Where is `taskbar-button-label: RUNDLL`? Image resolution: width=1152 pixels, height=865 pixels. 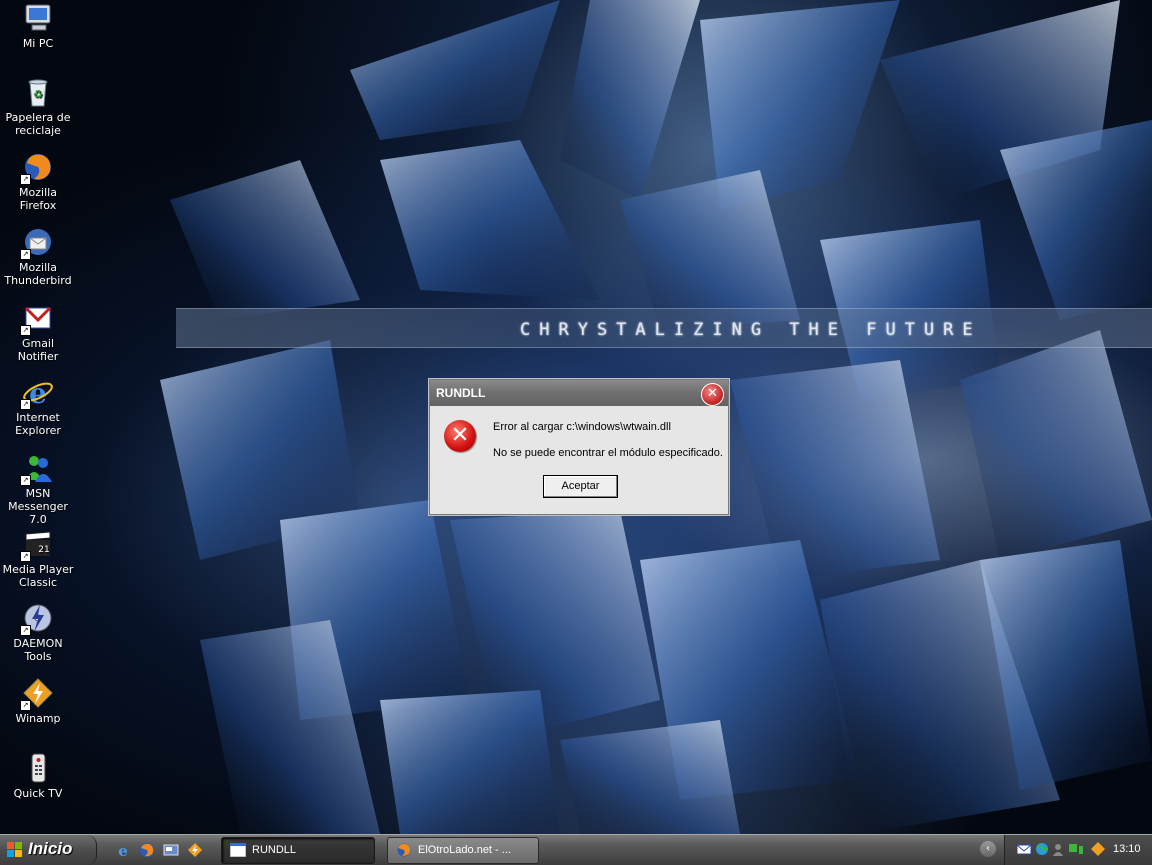 taskbar-button-label: RUNDLL is located at coordinates (274, 850).